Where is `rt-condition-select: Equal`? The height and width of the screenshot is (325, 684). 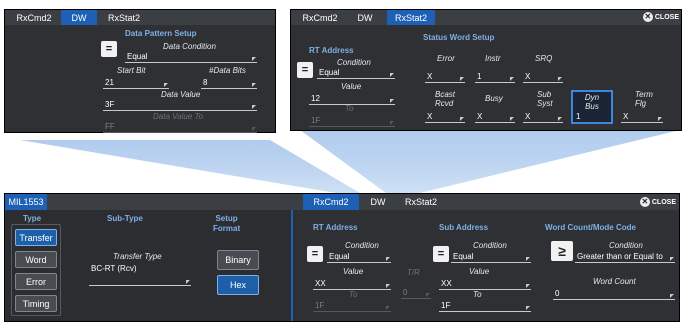 rt-condition-select: Equal is located at coordinates (359, 257).